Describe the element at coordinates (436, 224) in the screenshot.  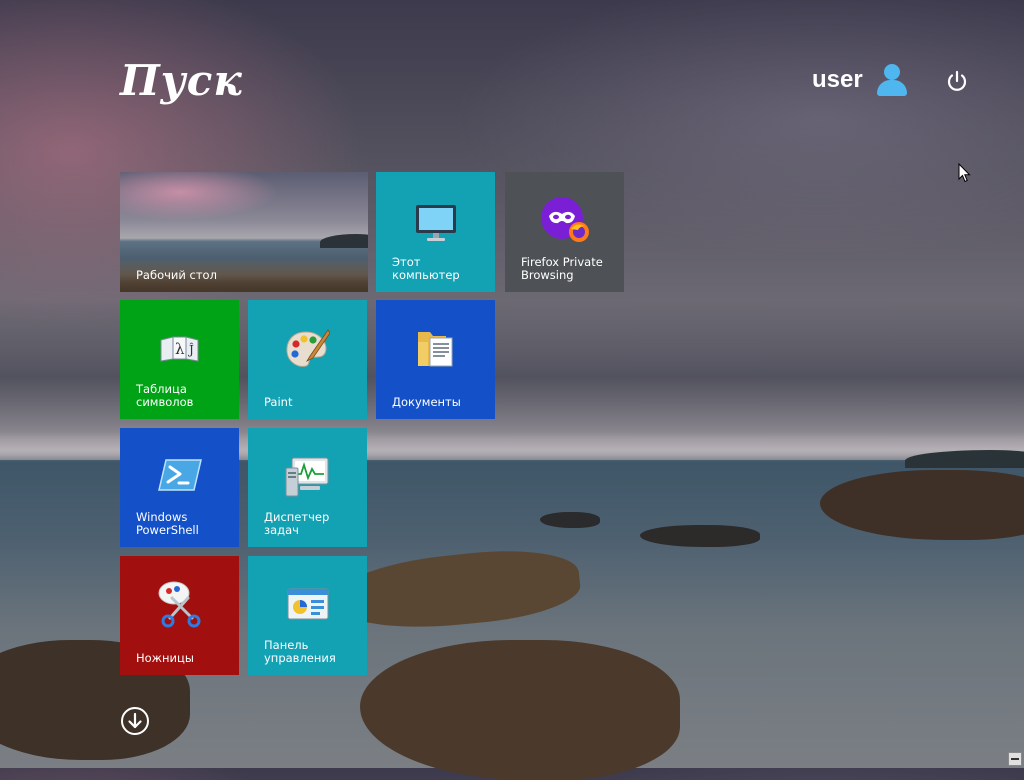
I see `monitor-icon` at that location.